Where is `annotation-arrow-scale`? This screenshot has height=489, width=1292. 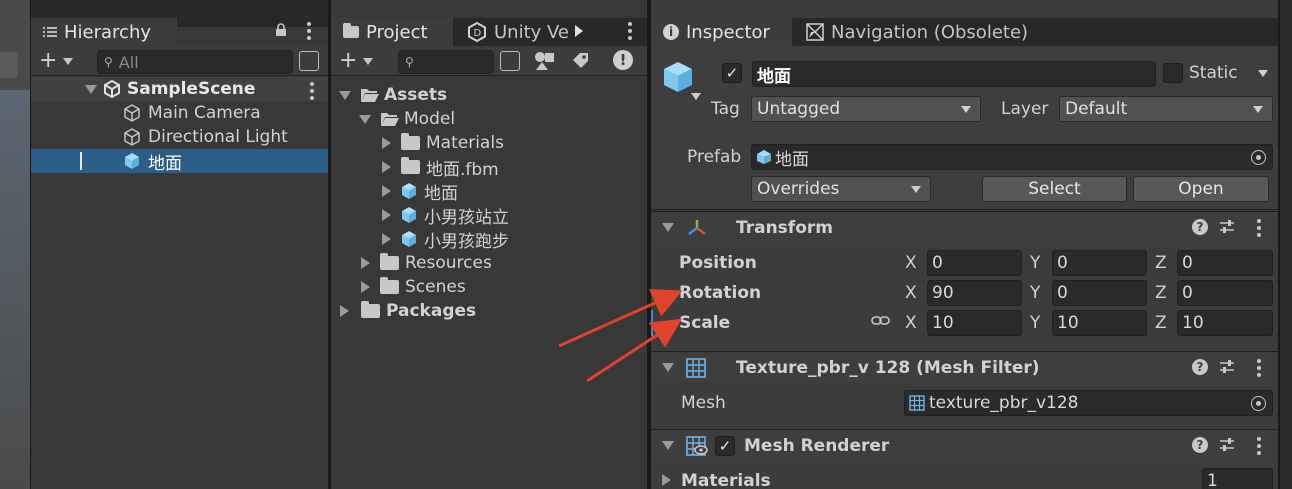
annotation-arrow-scale is located at coordinates (634, 350).